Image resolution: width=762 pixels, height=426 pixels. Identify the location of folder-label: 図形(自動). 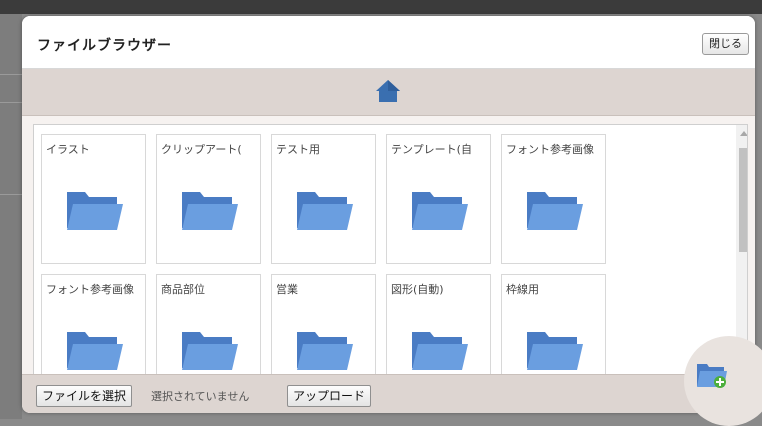
(417, 289).